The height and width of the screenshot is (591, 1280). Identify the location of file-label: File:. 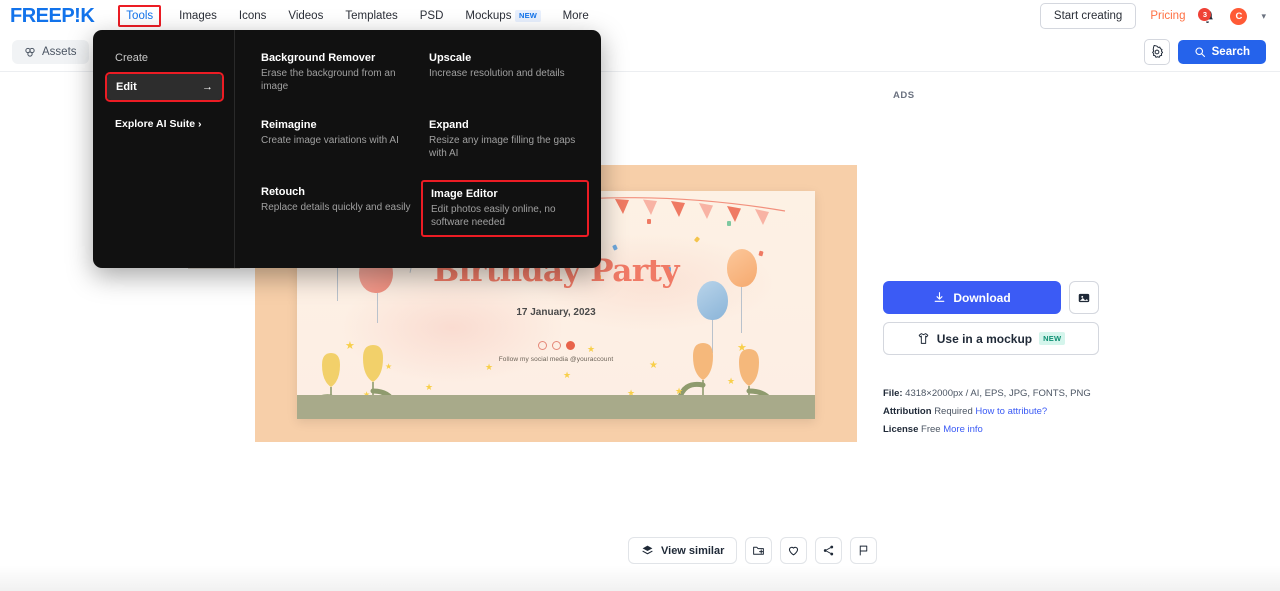
(893, 393).